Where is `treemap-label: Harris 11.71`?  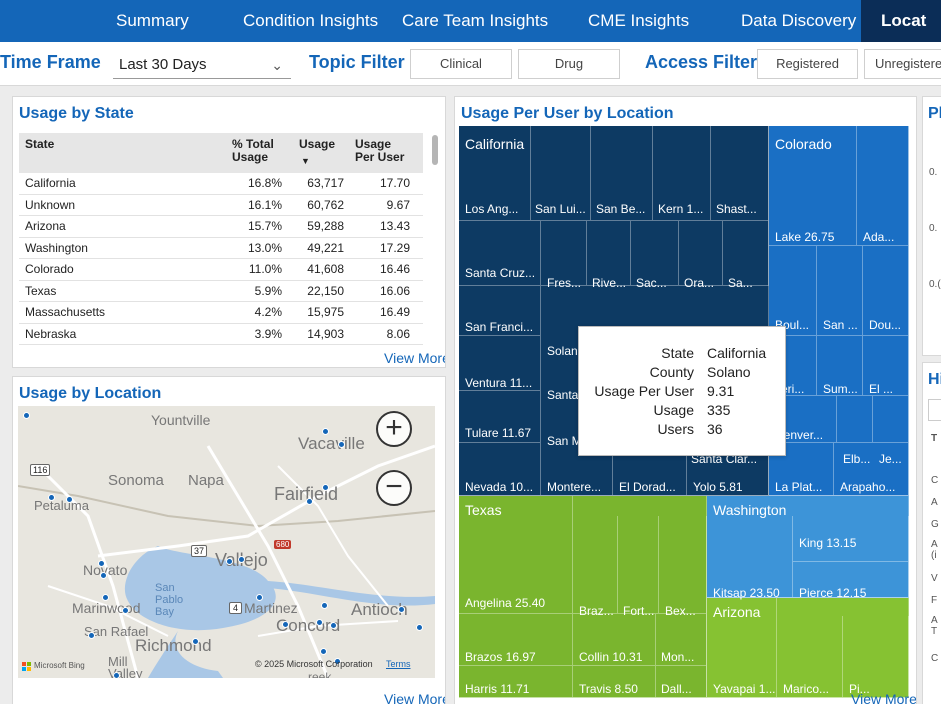
treemap-label: Harris 11.71 is located at coordinates (497, 689).